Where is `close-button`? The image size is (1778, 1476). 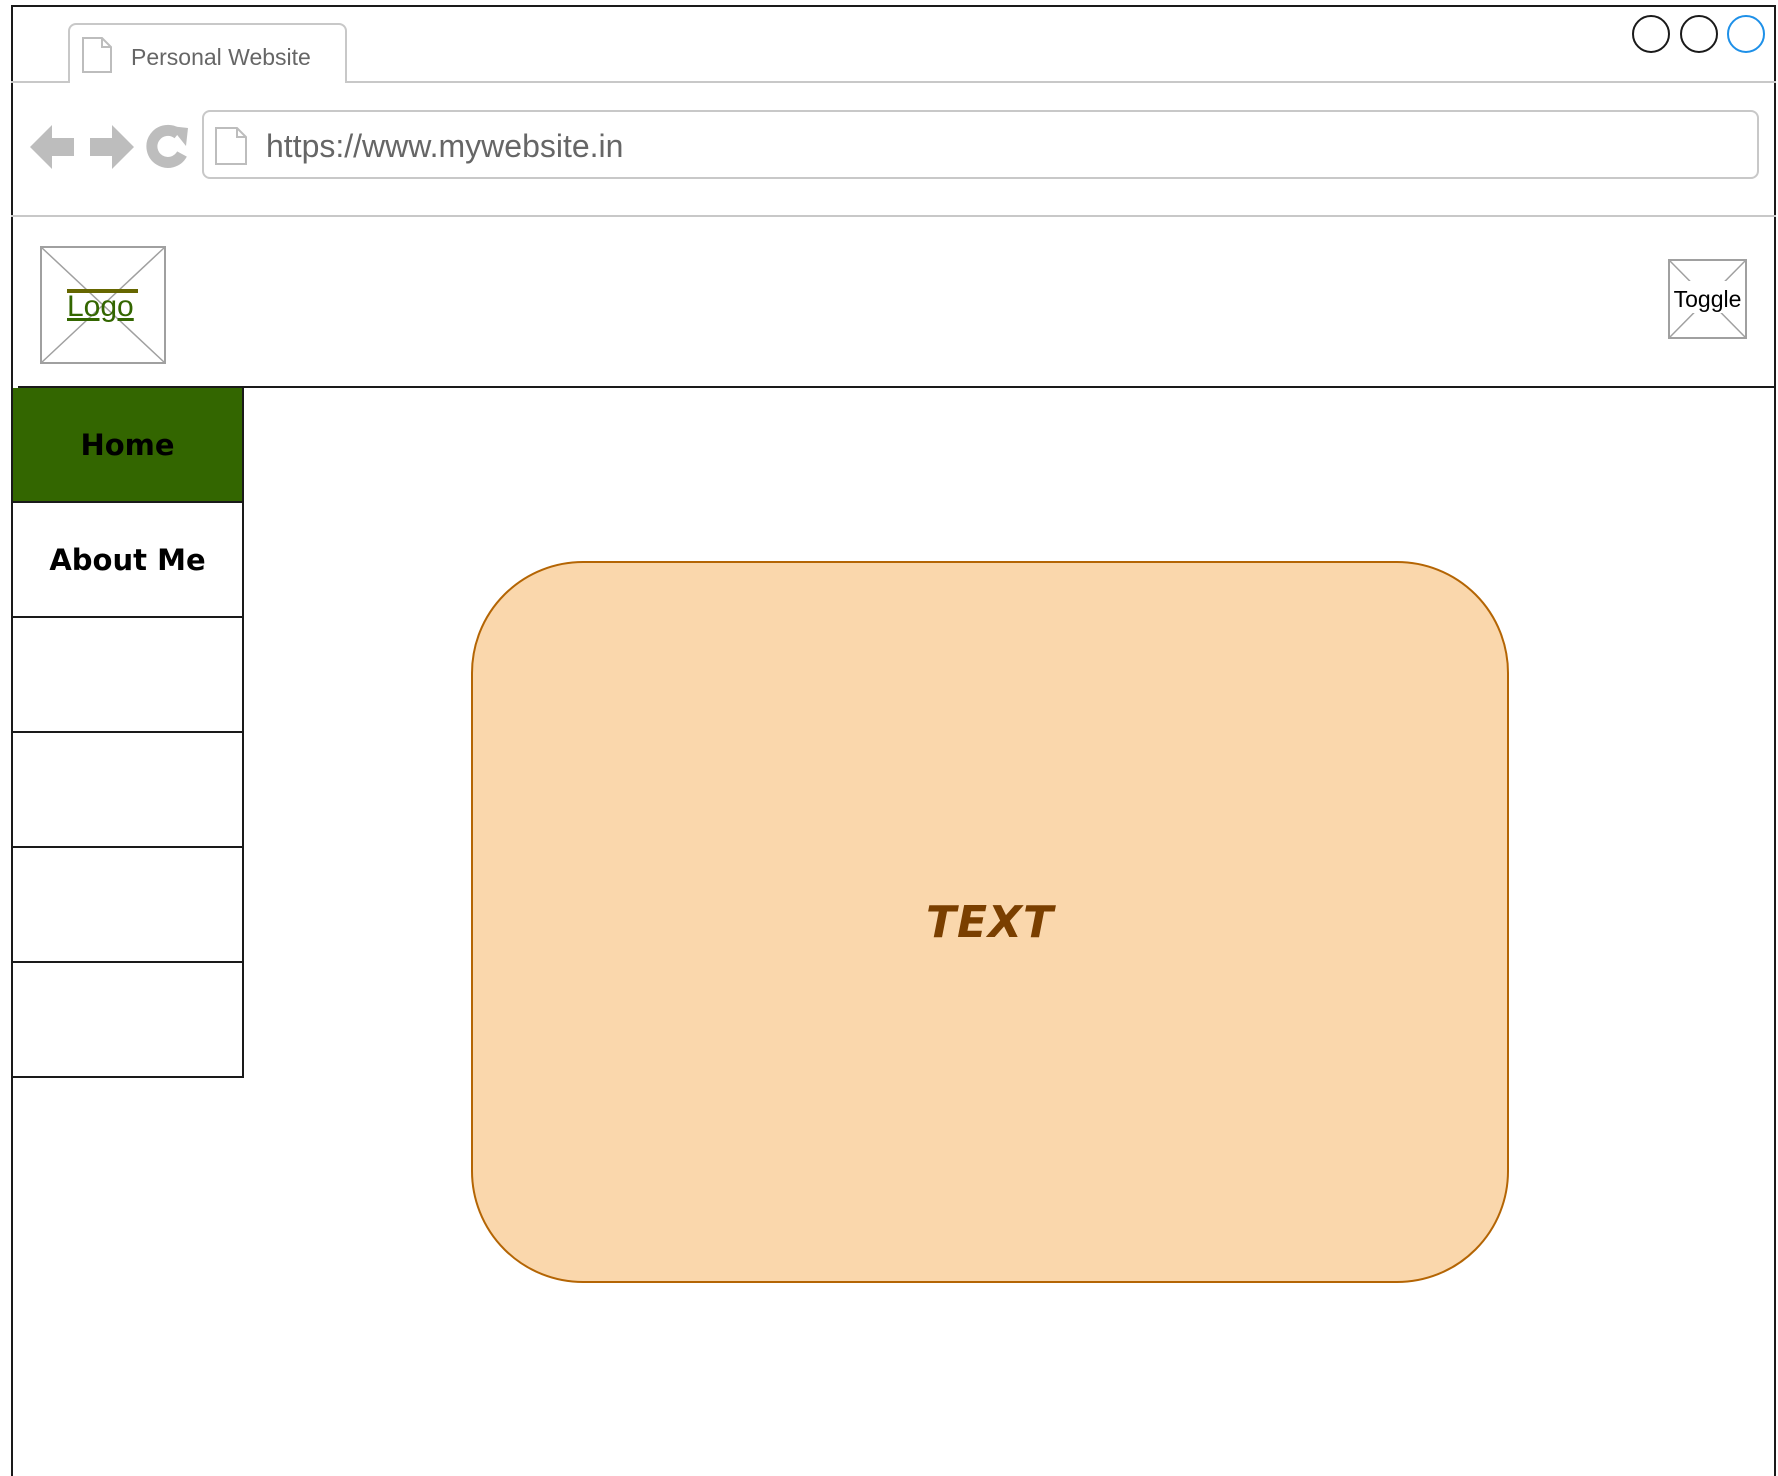 close-button is located at coordinates (1746, 34).